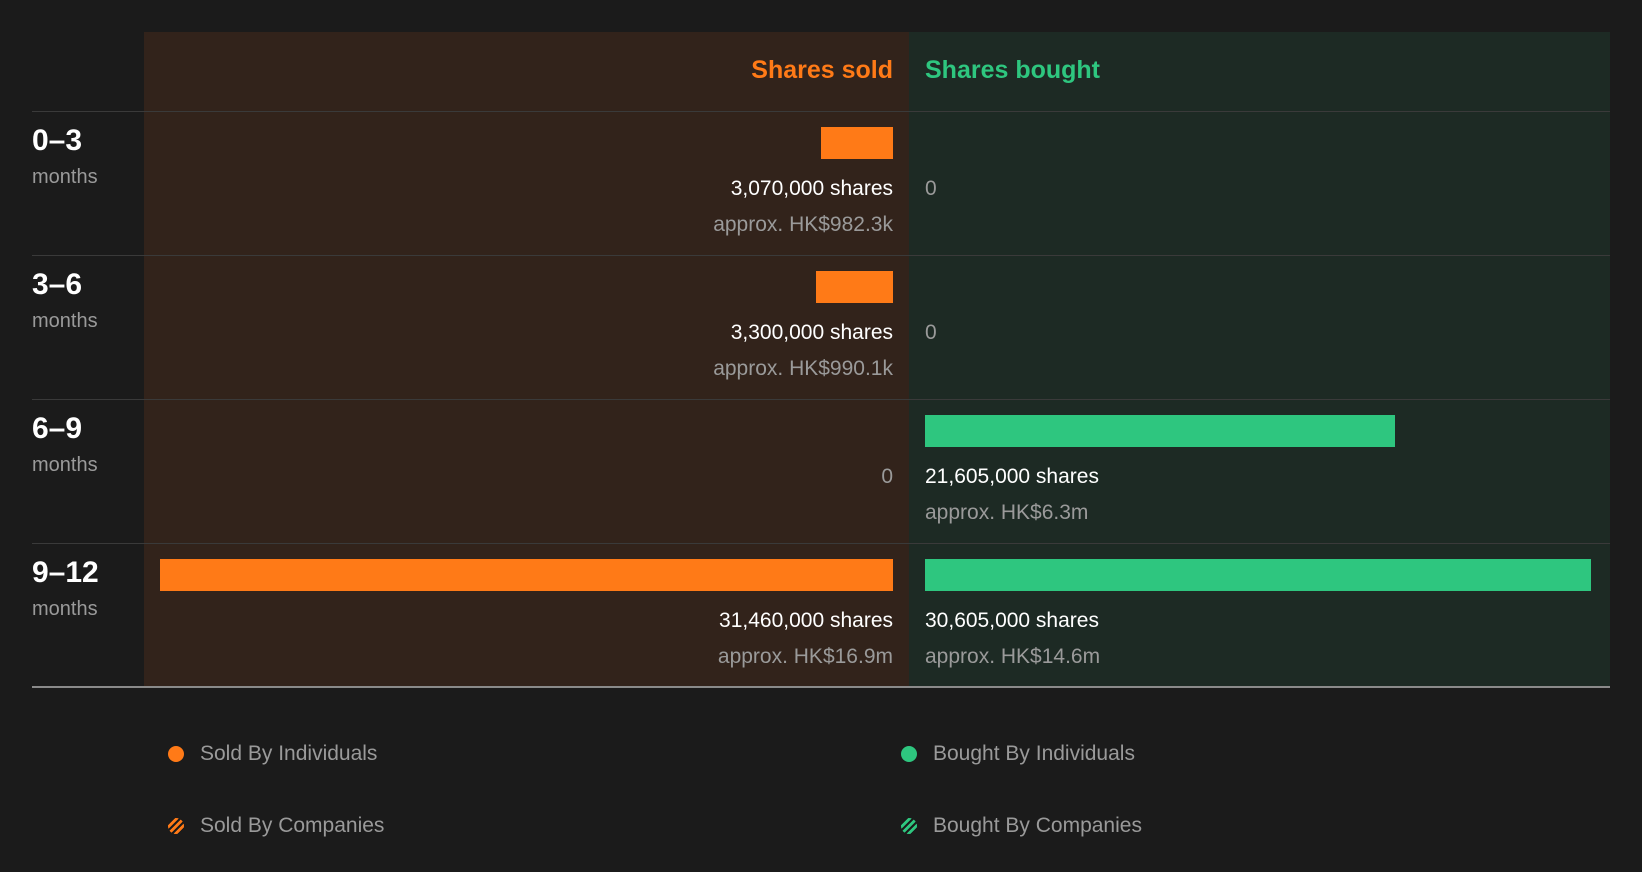  What do you see at coordinates (811, 332) in the screenshot?
I see `sold-shares-value: 3,300,000 shares` at bounding box center [811, 332].